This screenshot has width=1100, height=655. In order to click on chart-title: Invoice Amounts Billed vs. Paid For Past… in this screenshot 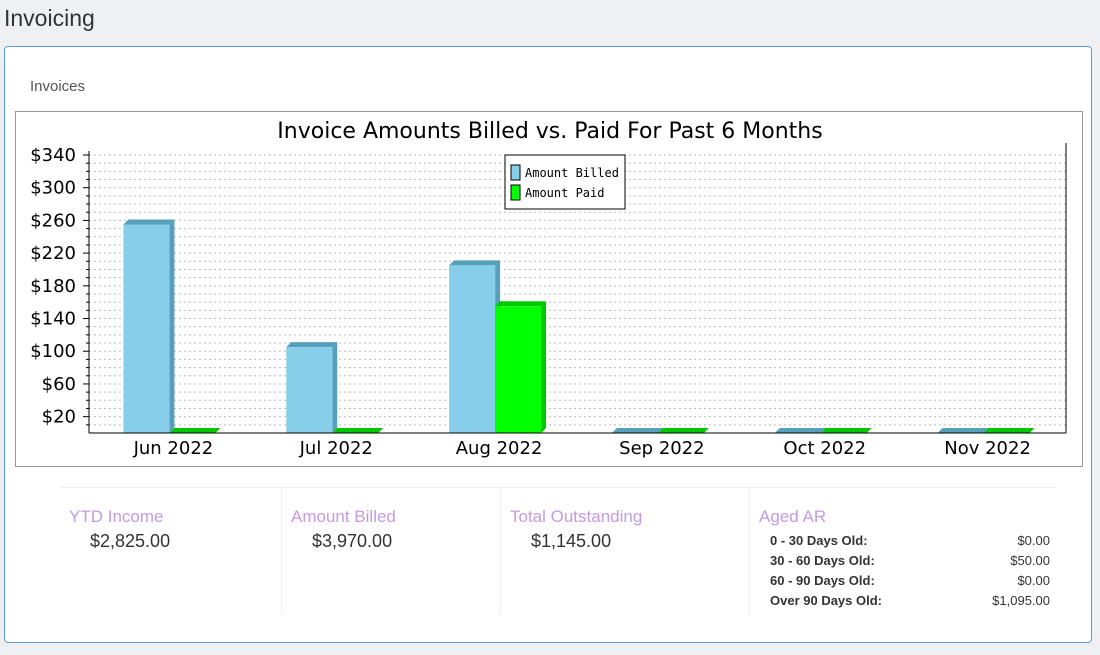, I will do `click(549, 131)`.